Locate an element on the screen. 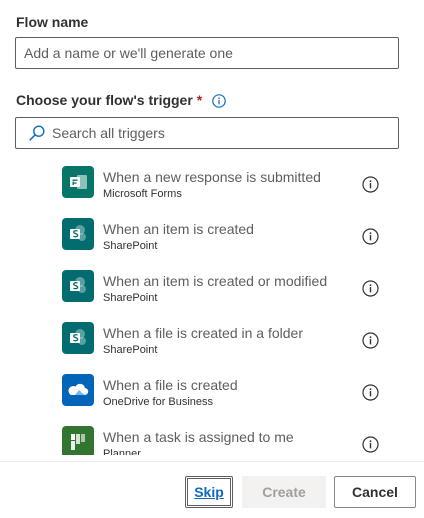  footer-divider is located at coordinates (212, 461).